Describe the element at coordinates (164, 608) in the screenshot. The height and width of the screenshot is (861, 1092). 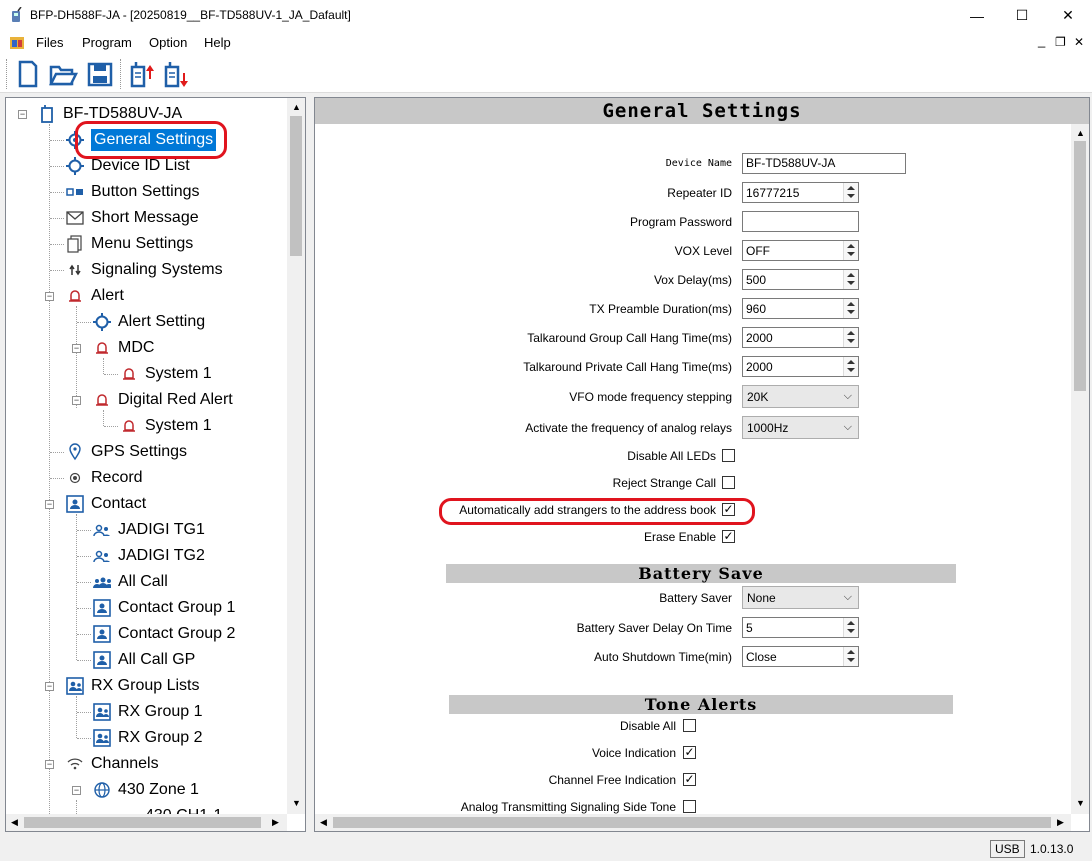
I see `tree-item-contact-group-1: Contact Group 1` at that location.